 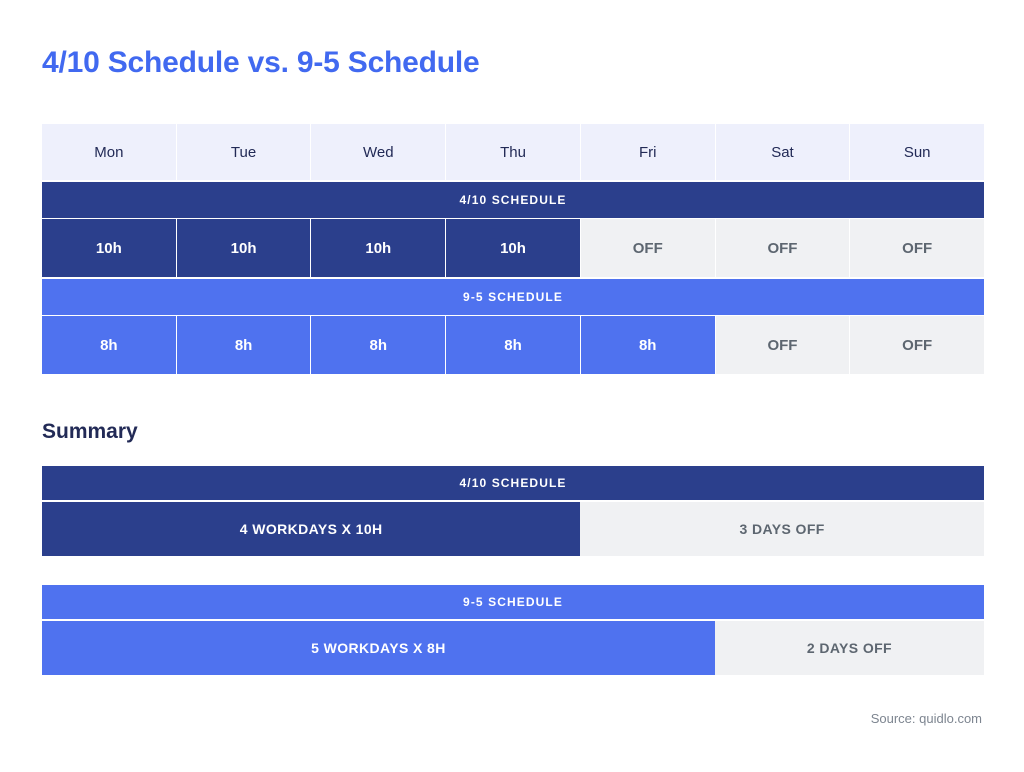 What do you see at coordinates (109, 345) in the screenshot?
I see `cell-95-mon: 8h` at bounding box center [109, 345].